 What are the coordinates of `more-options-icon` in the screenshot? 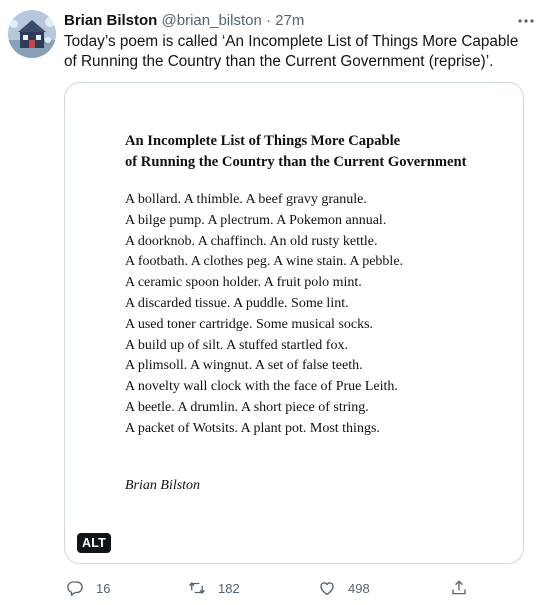 It's located at (526, 21).